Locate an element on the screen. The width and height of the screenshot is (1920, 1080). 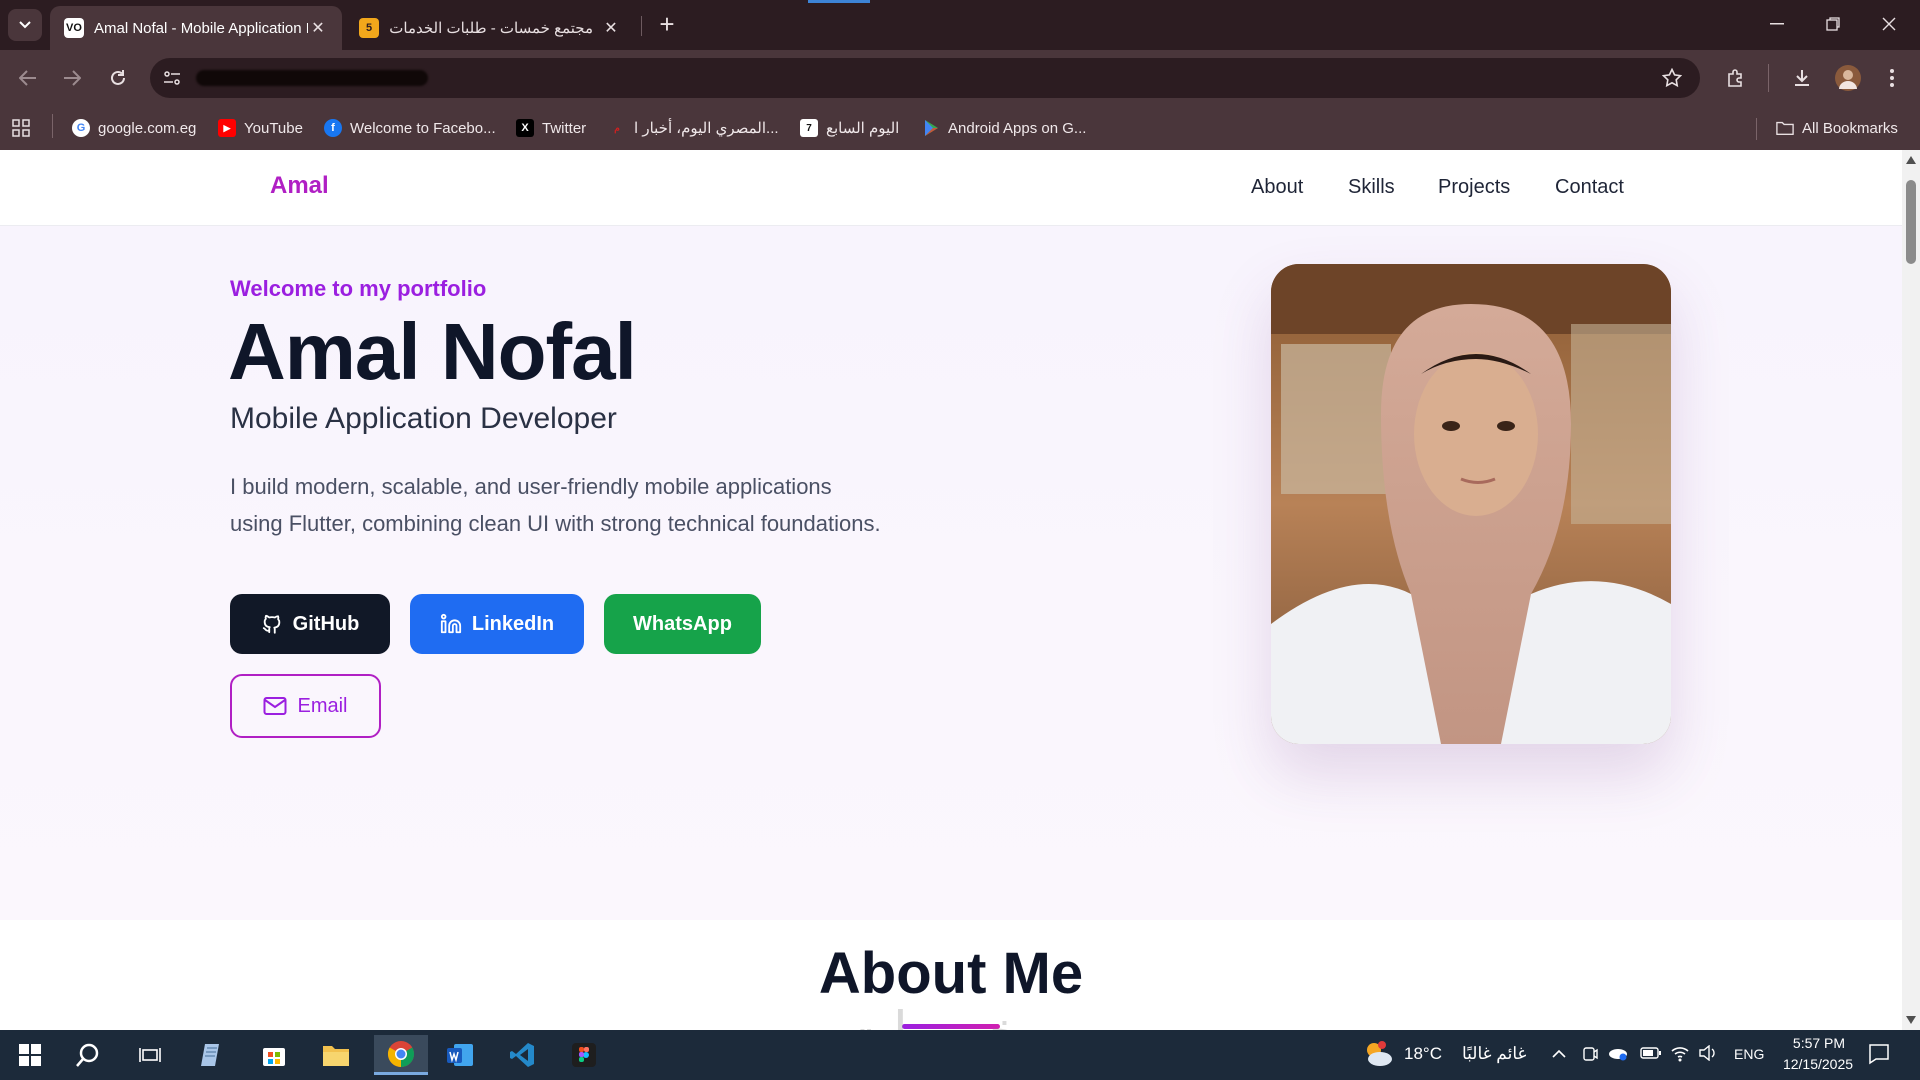
weather-description: غائم غالبًا is located at coordinates (1494, 1053).